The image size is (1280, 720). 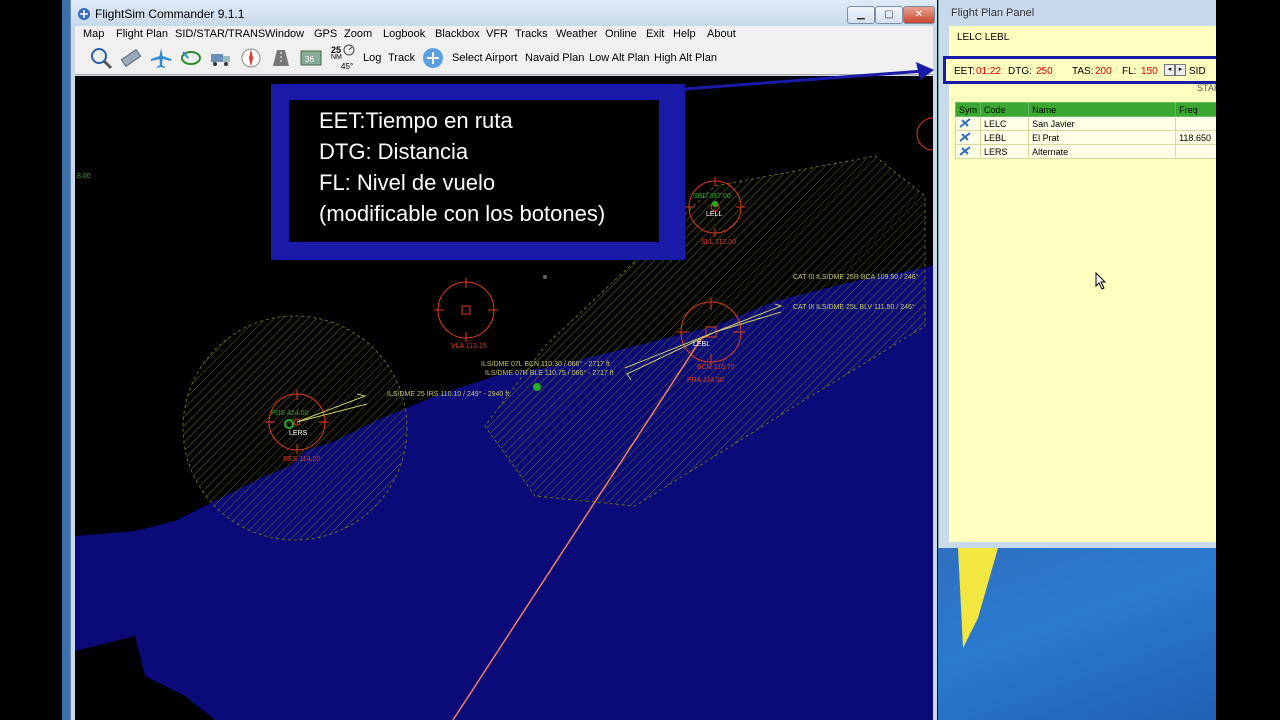 I want to click on row-name: El Prat, so click(x=1102, y=137).